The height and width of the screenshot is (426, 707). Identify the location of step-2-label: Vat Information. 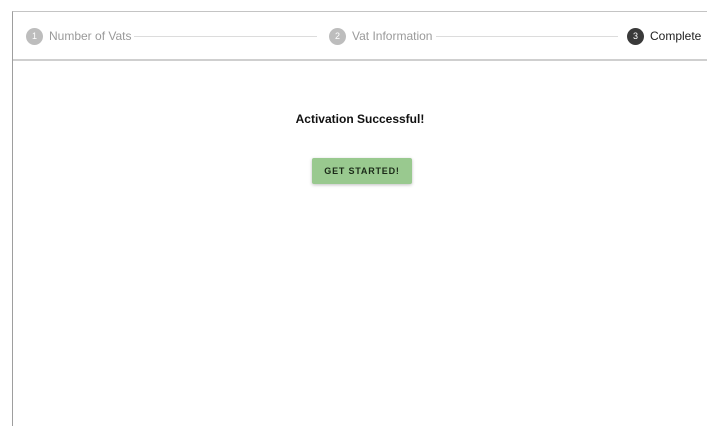
(392, 36).